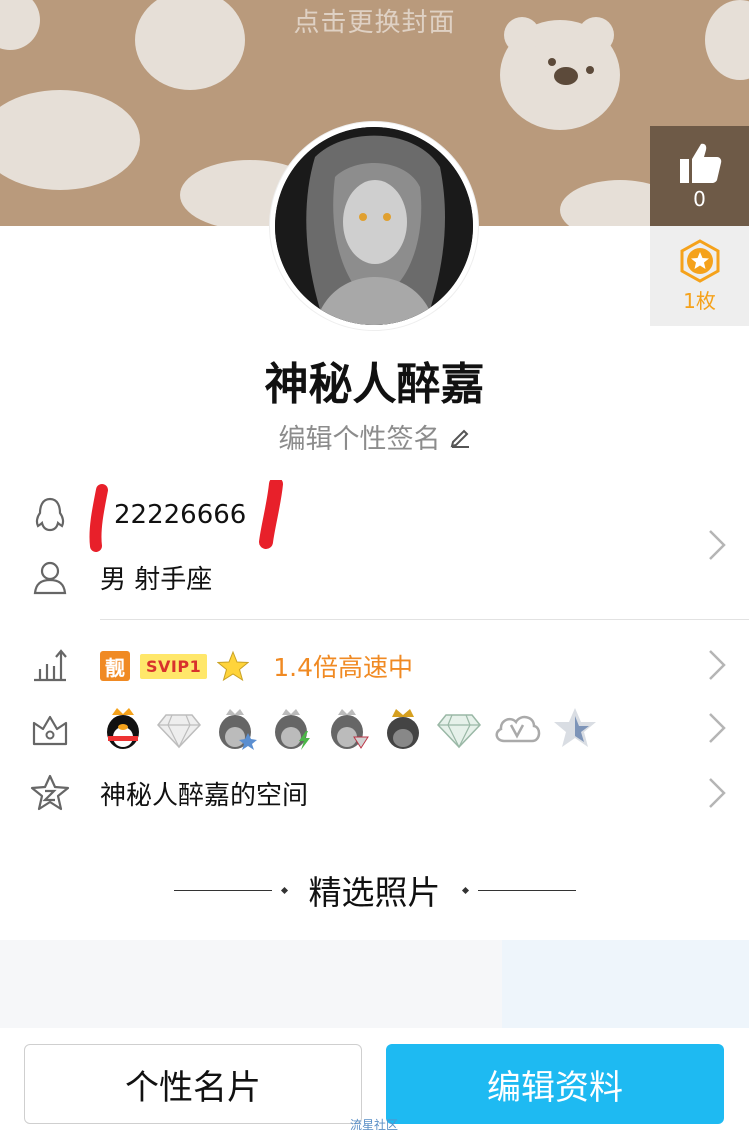 This screenshot has width=749, height=1130. I want to click on like-count: 0, so click(699, 199).